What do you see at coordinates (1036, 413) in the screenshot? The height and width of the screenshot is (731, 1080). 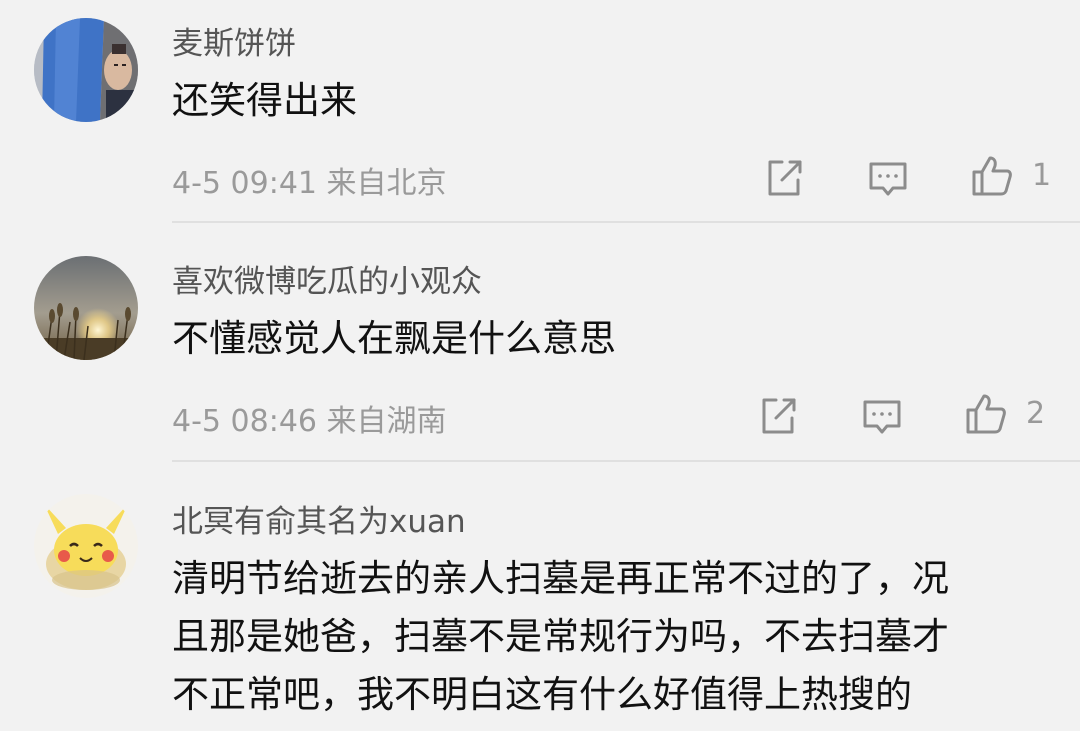 I see `like-count: 2` at bounding box center [1036, 413].